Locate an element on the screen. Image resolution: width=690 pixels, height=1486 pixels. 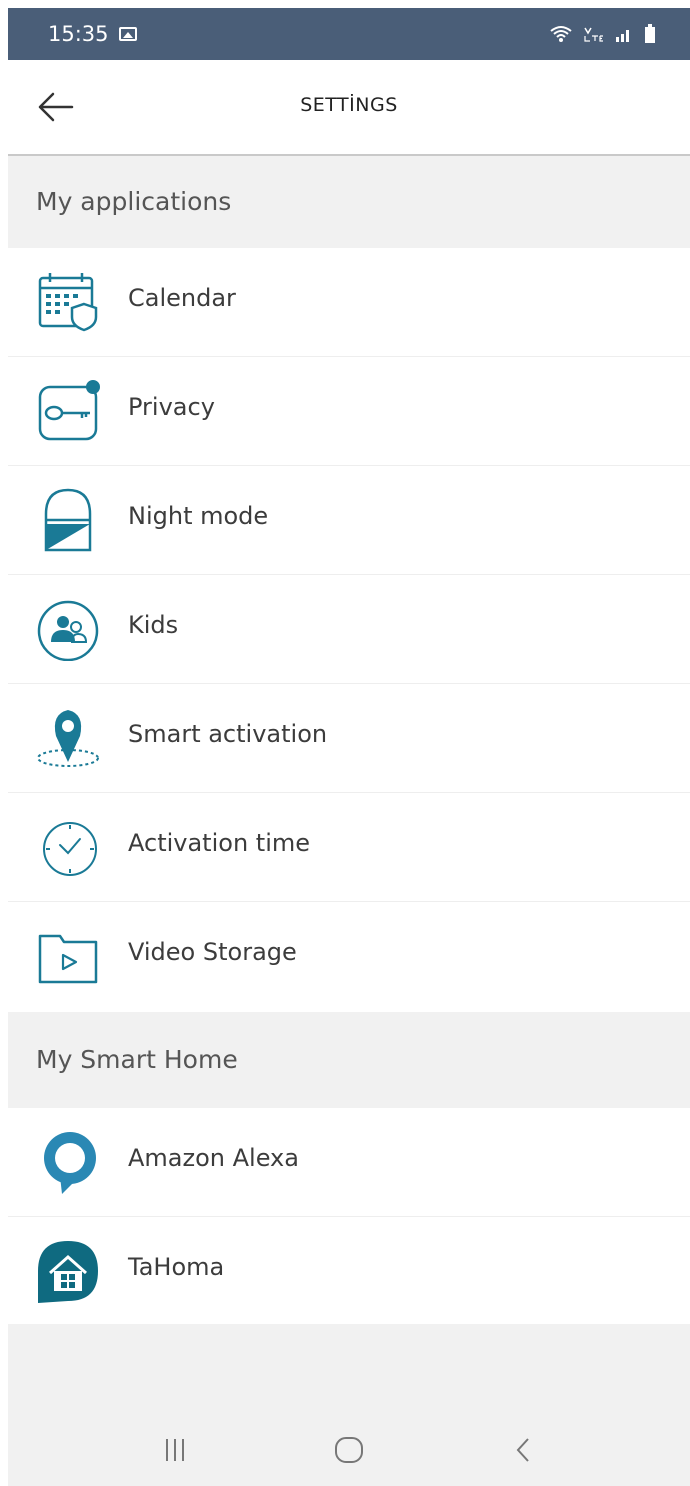
settings-item-label: Calendar is located at coordinates (182, 298).